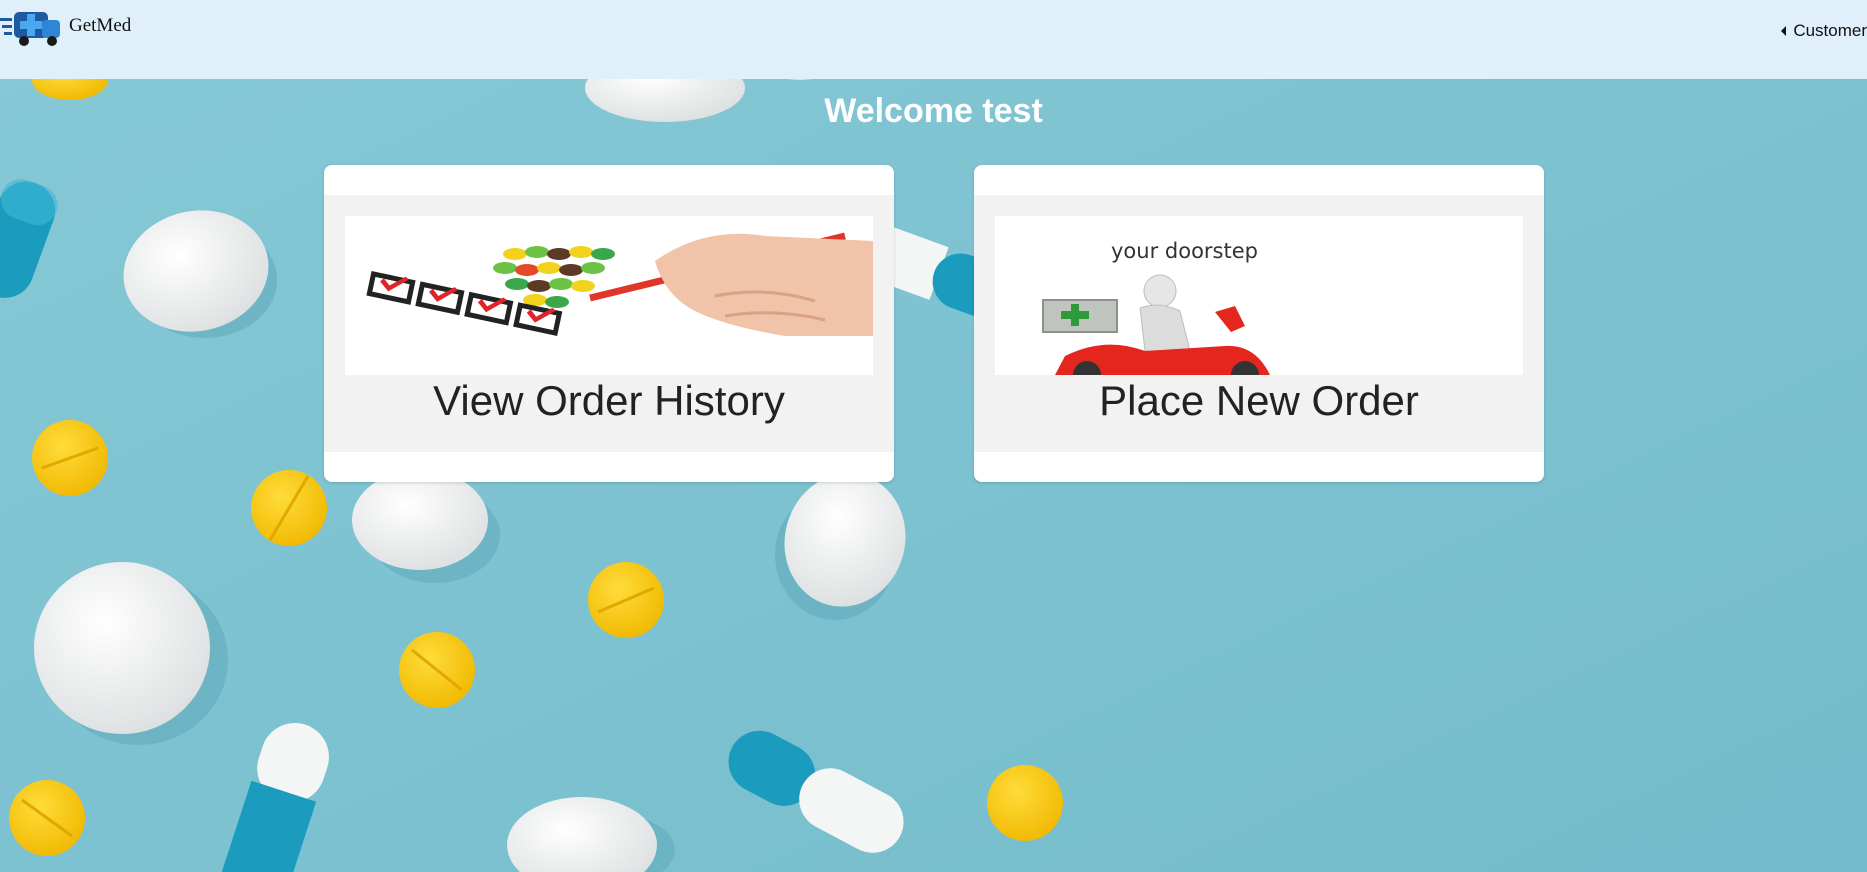 The width and height of the screenshot is (1867, 872). Describe the element at coordinates (933, 39) in the screenshot. I see `top-navbar: GetMed Customer` at that location.